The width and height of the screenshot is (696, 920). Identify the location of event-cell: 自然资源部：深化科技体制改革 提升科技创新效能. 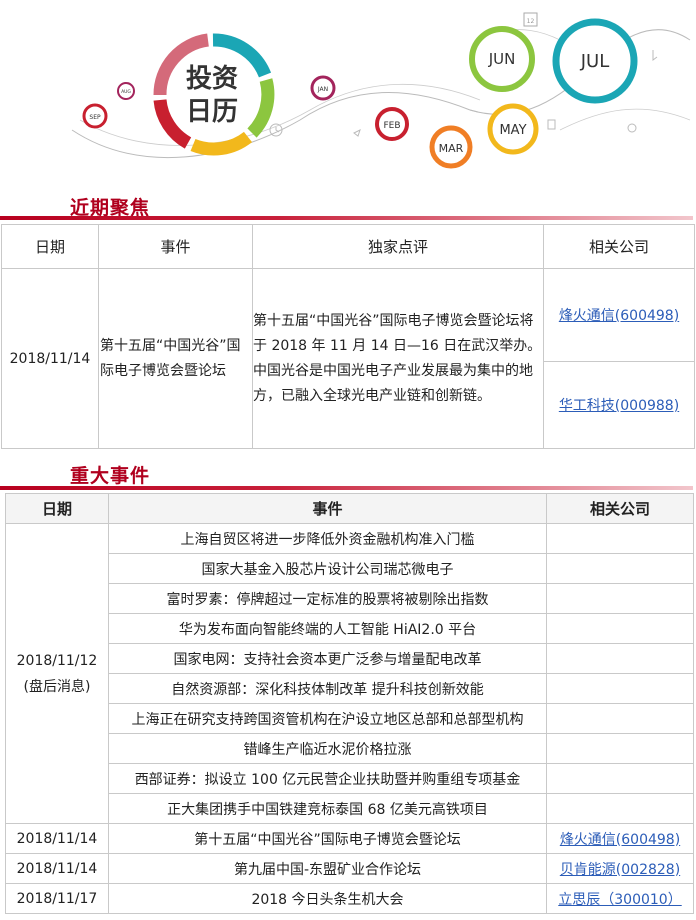
(327, 688).